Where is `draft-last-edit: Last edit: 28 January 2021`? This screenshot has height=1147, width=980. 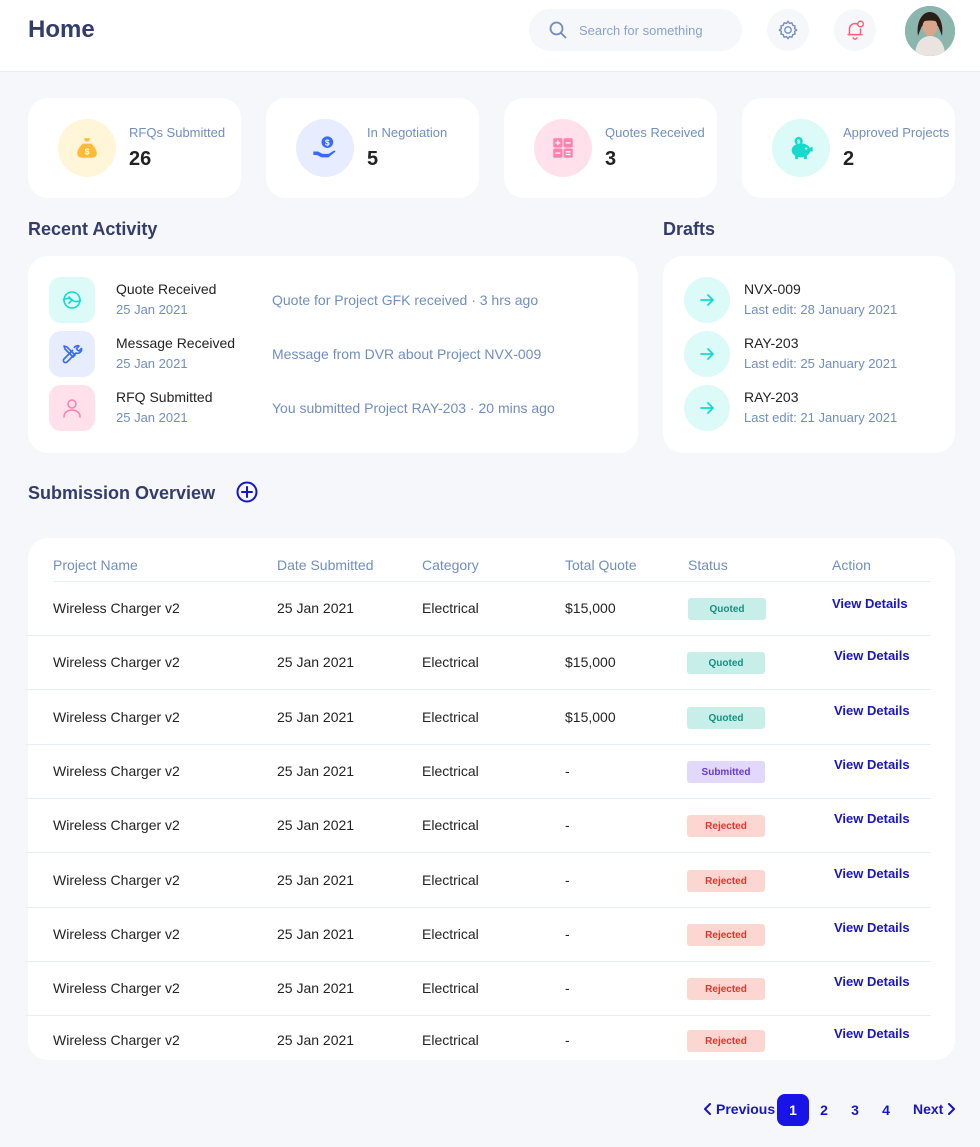 draft-last-edit: Last edit: 28 January 2021 is located at coordinates (821, 309).